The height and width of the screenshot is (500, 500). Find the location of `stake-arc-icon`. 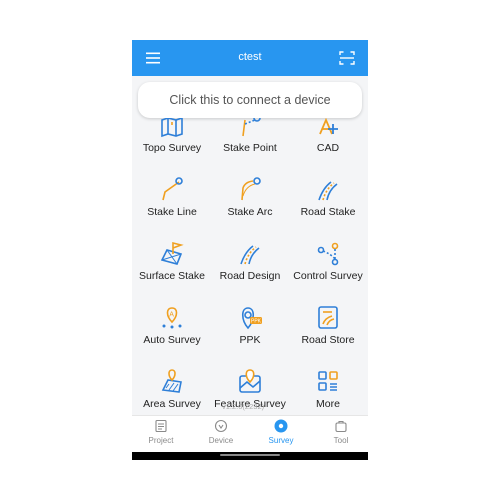

stake-arc-icon is located at coordinates (250, 189).